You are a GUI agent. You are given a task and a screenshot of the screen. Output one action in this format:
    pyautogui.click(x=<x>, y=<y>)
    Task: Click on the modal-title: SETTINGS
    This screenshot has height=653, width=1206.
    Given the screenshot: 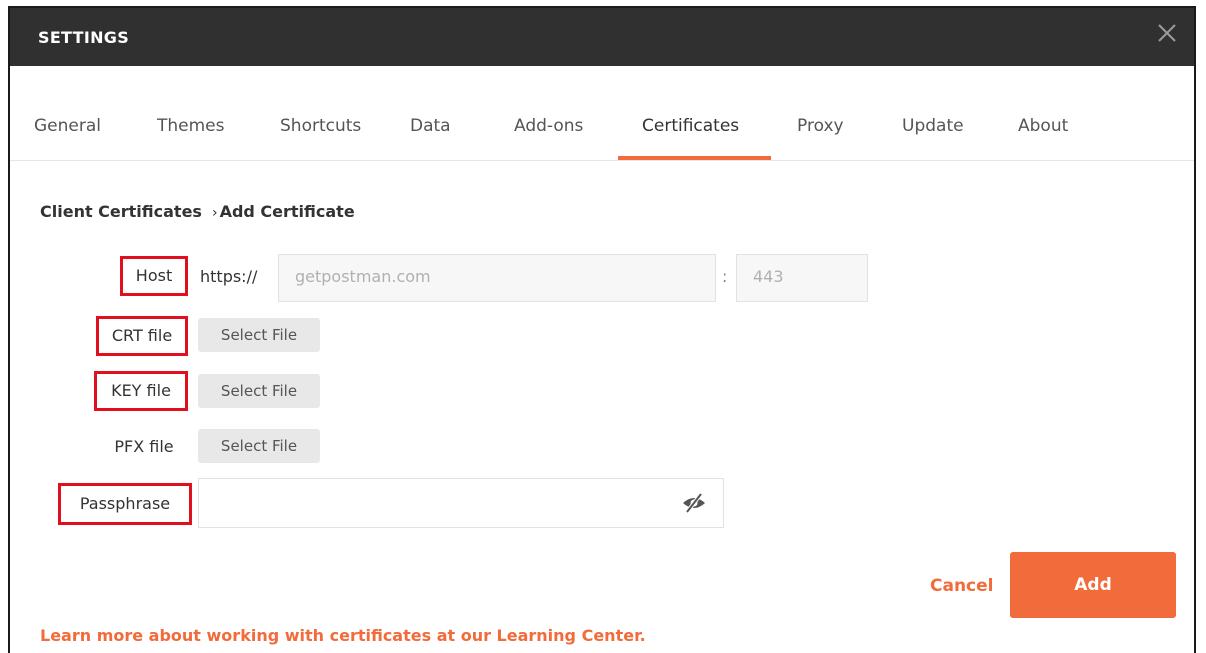 What is the action you would take?
    pyautogui.click(x=84, y=37)
    